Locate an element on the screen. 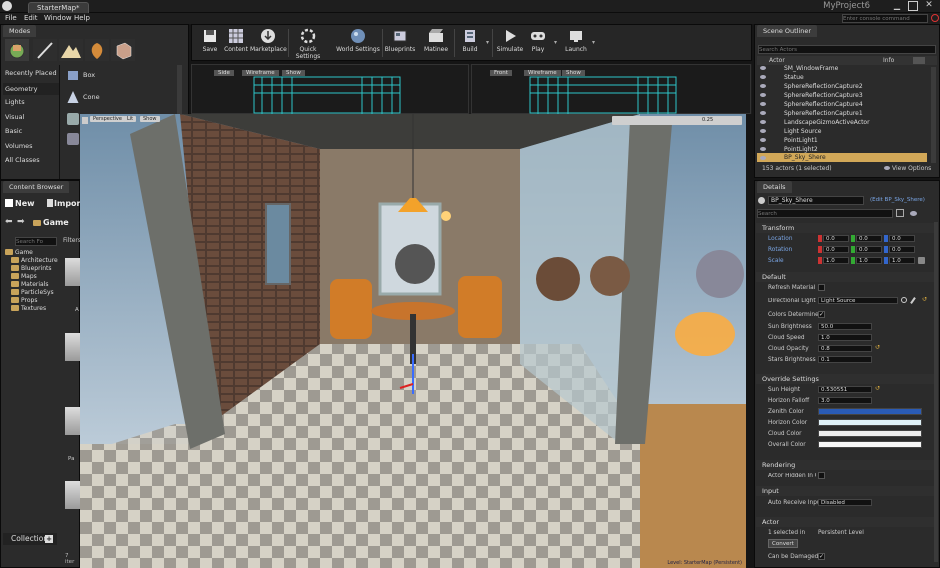  show-toggle: Show is located at coordinates (150, 119).